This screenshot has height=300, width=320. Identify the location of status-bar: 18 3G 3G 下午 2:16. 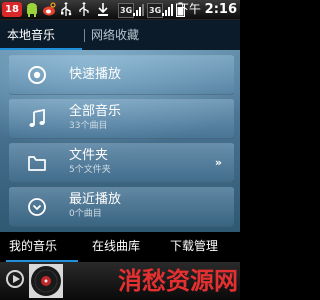
(120, 10).